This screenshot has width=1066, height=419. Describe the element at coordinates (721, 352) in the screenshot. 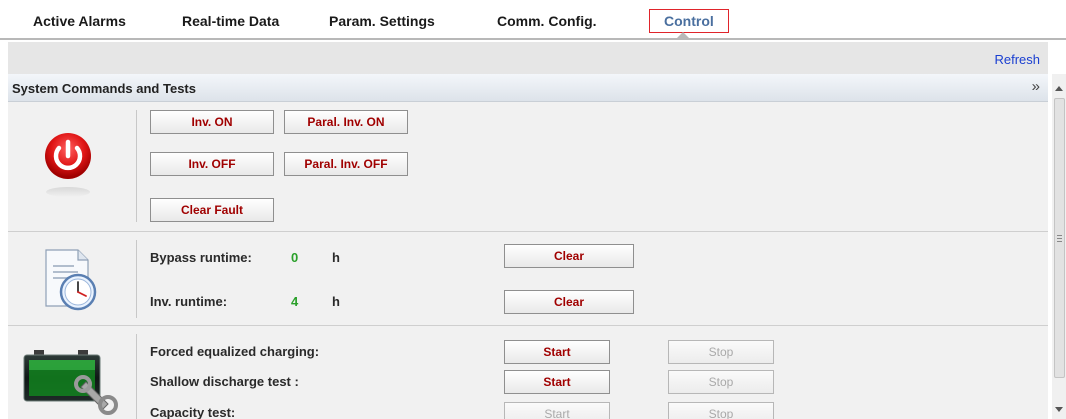

I see `forced-charging-stop-button: Stop` at that location.